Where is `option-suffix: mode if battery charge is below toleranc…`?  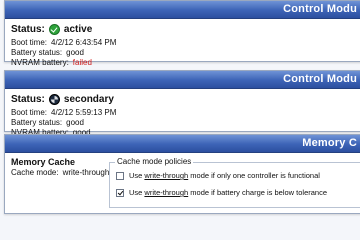 option-suffix: mode if battery charge is below toleranc… is located at coordinates (258, 192).